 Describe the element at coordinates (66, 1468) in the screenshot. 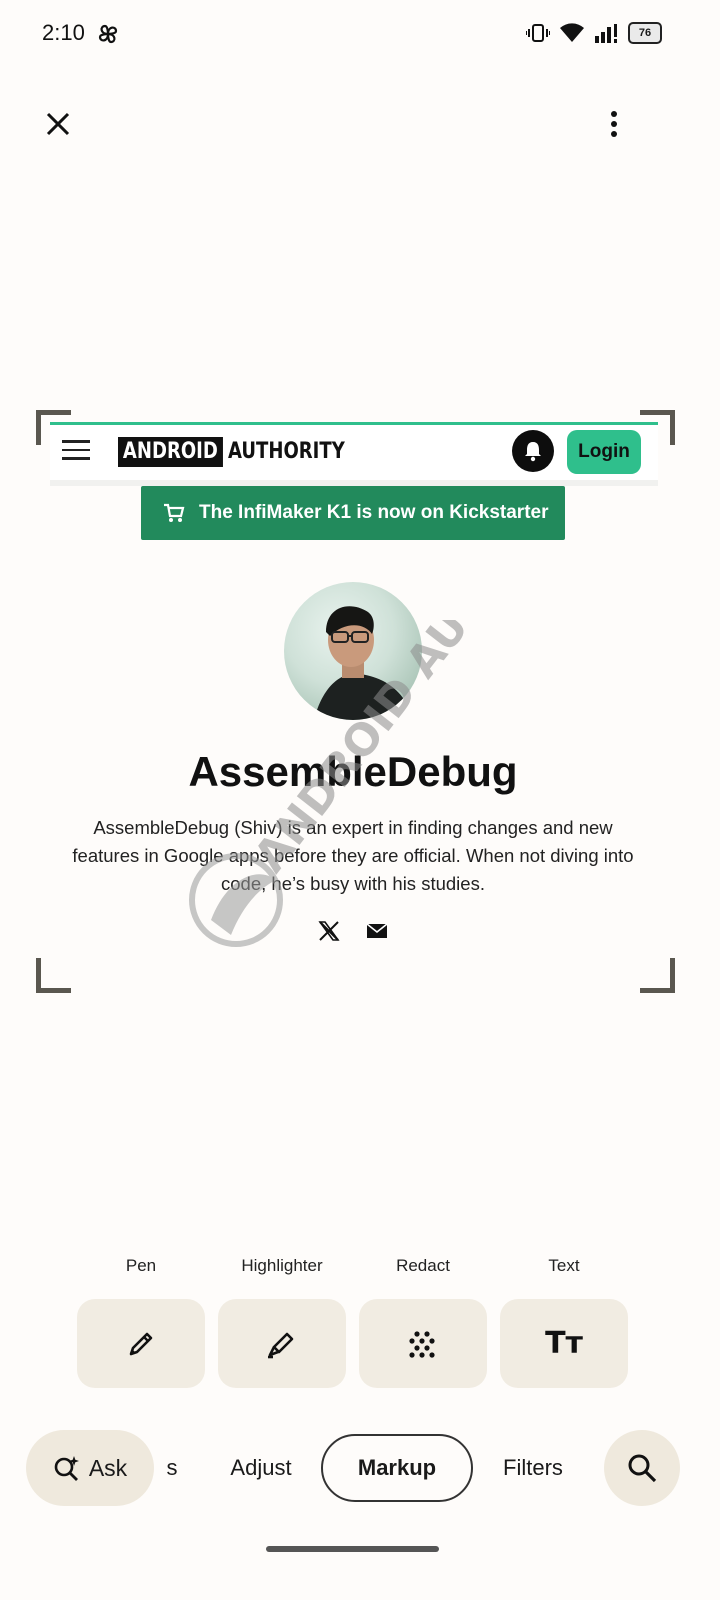

I see `sparkle-search-icon` at that location.